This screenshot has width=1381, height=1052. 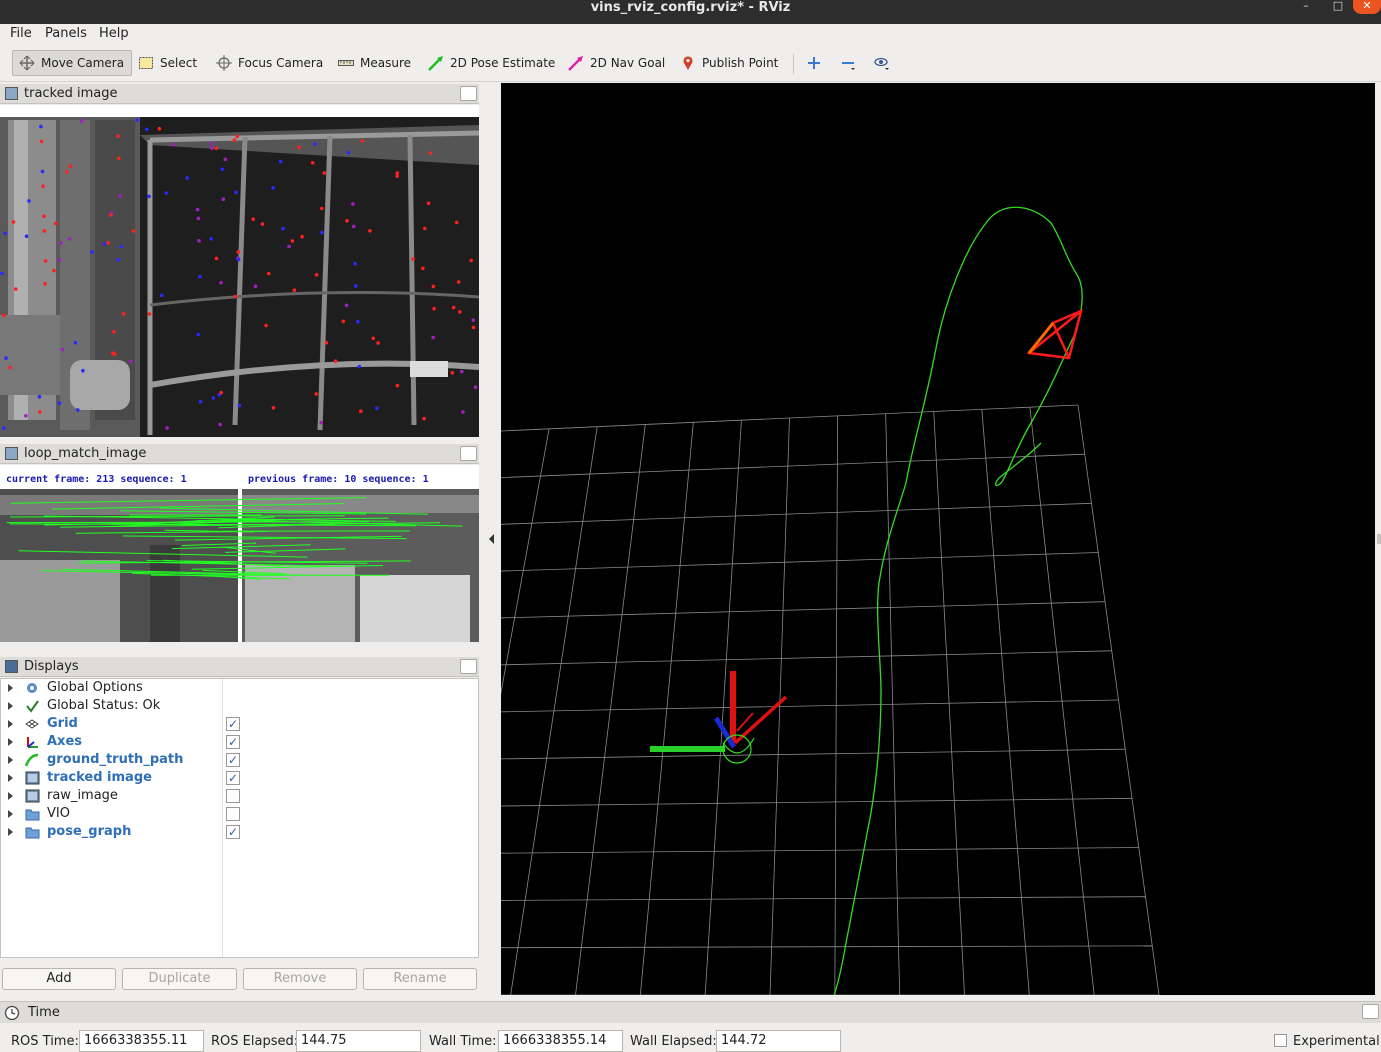 I want to click on minimize-icon: –, so click(x=1306, y=7).